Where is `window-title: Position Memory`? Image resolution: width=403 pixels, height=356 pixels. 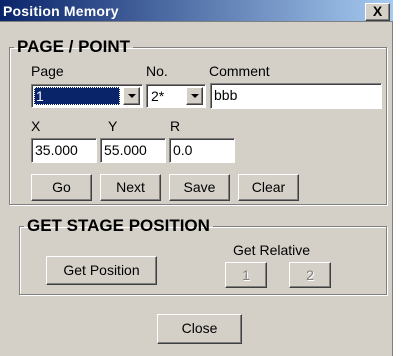
window-title: Position Memory is located at coordinates (61, 11).